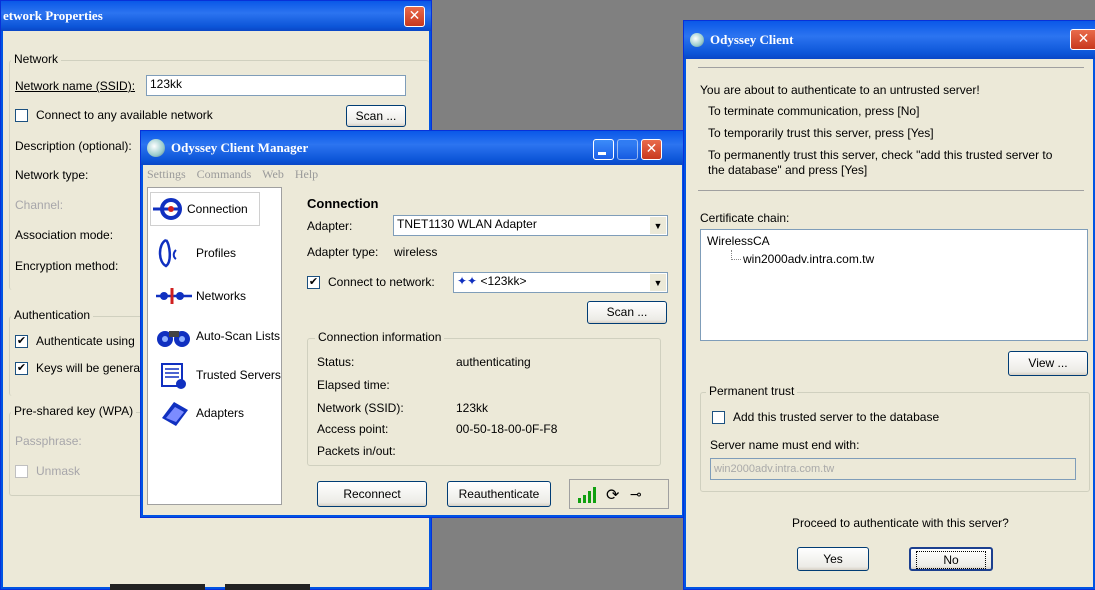  Describe the element at coordinates (636, 494) in the screenshot. I see `key-icon: ⊸` at that location.